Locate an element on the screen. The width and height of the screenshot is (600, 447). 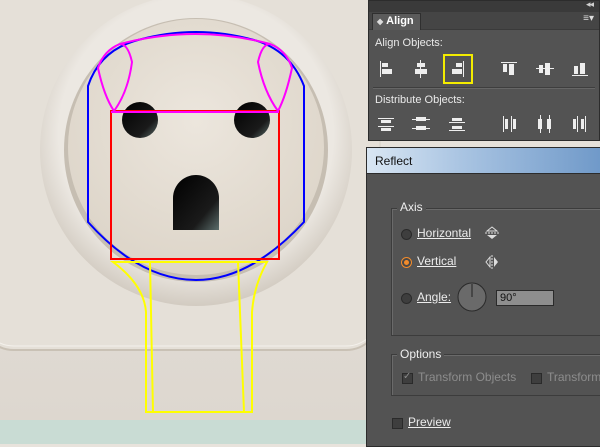
horizontal-distribute-center-icon is located at coordinates (544, 124).